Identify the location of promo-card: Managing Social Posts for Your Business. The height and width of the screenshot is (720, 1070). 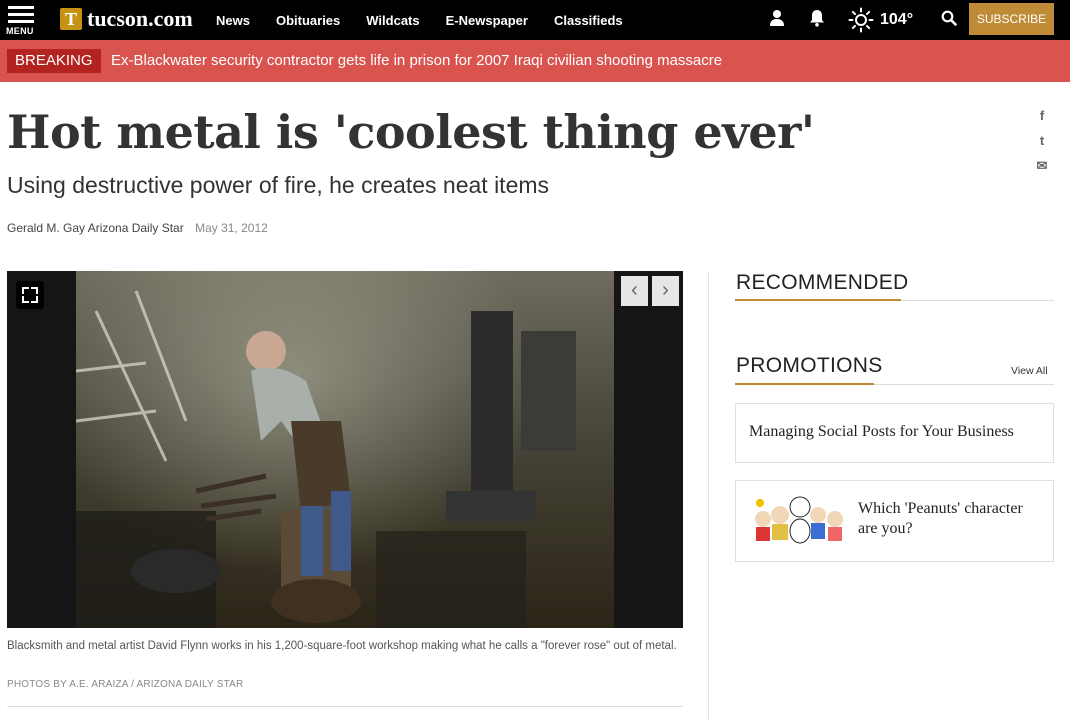
(894, 433).